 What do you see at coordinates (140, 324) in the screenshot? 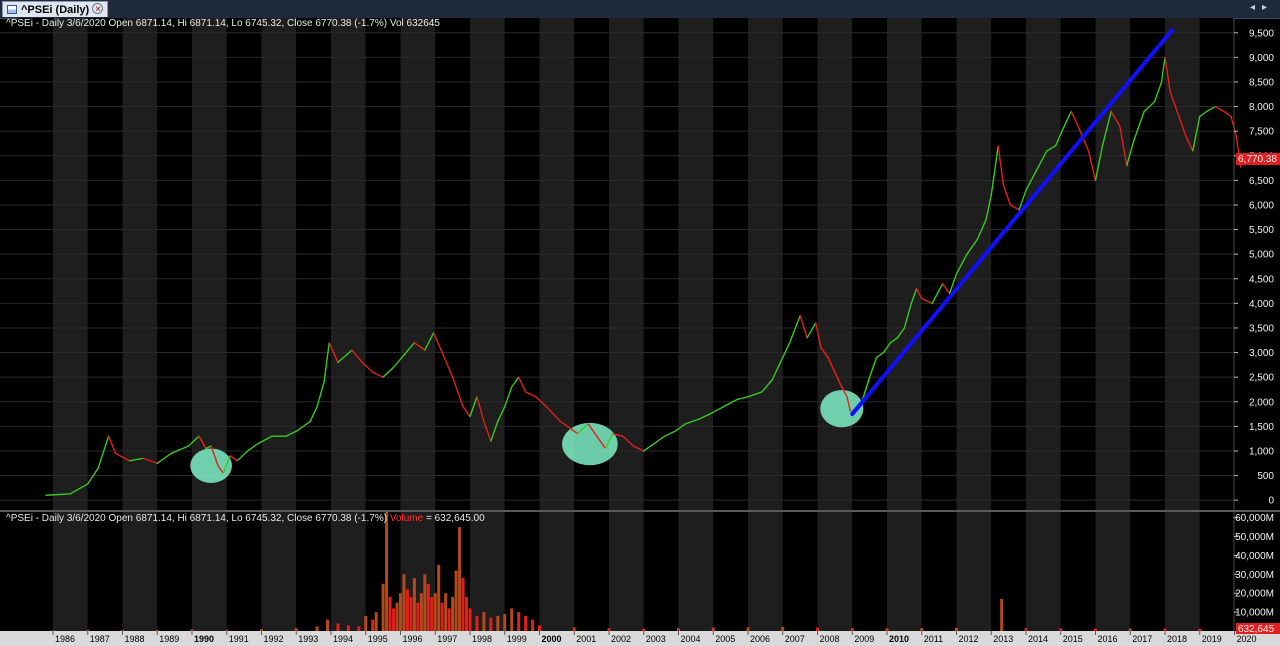
I see `year-band-1988` at bounding box center [140, 324].